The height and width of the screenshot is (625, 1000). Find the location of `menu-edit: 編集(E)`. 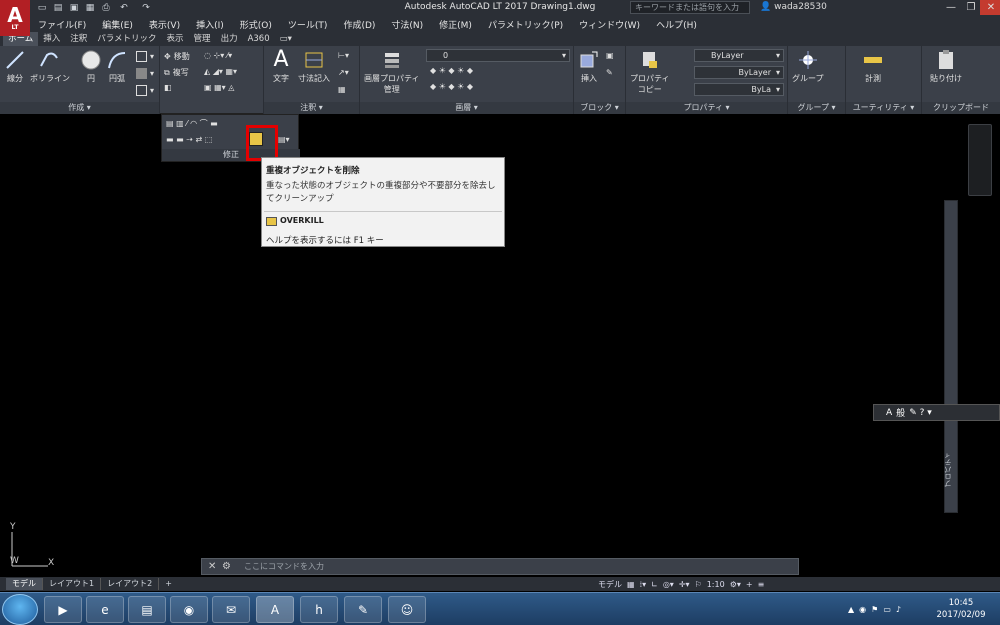

menu-edit: 編集(E) is located at coordinates (117, 24).